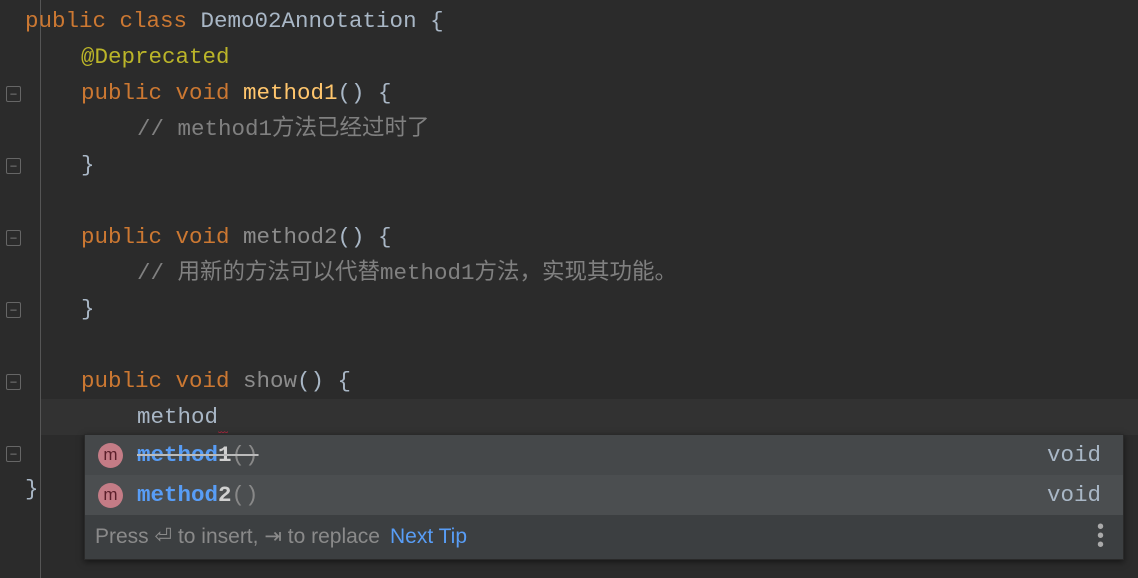 This screenshot has height=578, width=1138. I want to click on more-options-icon: • • •, so click(1100, 536).